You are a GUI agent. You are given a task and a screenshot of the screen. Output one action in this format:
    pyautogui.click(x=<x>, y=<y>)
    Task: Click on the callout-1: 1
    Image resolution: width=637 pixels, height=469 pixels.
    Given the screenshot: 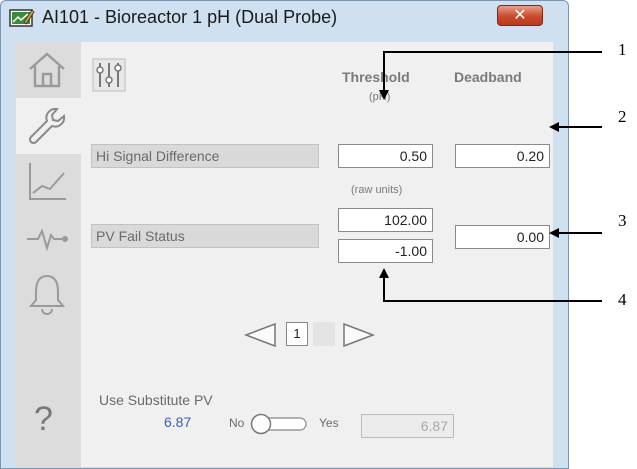 What is the action you would take?
    pyautogui.click(x=622, y=49)
    